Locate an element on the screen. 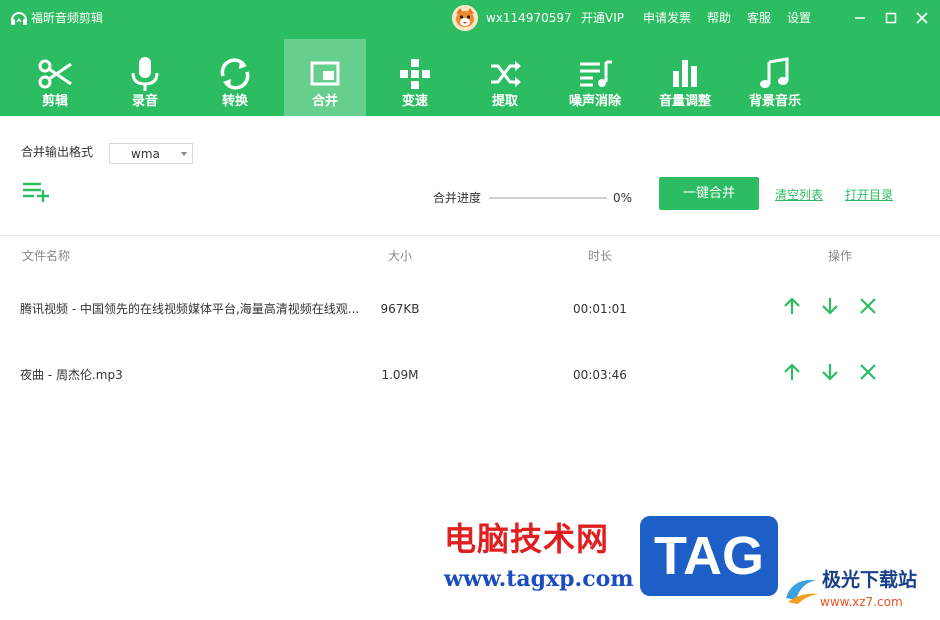  settings-link: 设置 is located at coordinates (799, 18).